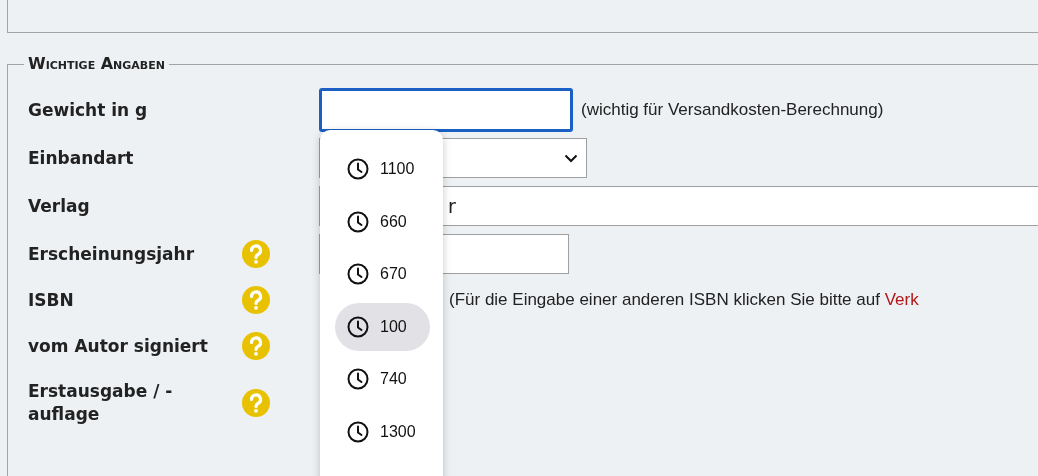 This screenshot has height=476, width=1038. I want to click on field-label: Gewicht in g, so click(88, 110).